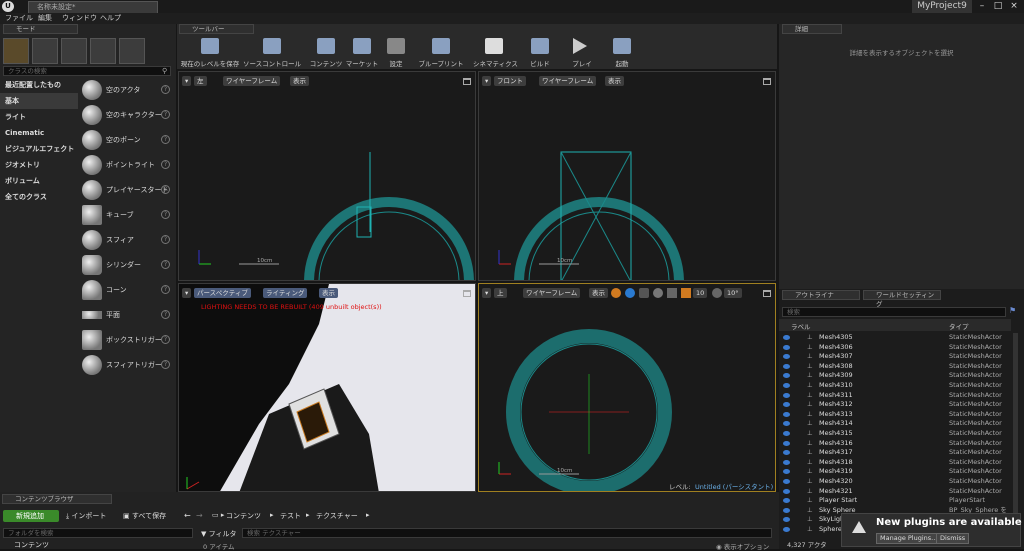 This screenshot has height=551, width=1024. Describe the element at coordinates (98, 533) in the screenshot. I see `folder-search-input: フォルダを検索` at that location.